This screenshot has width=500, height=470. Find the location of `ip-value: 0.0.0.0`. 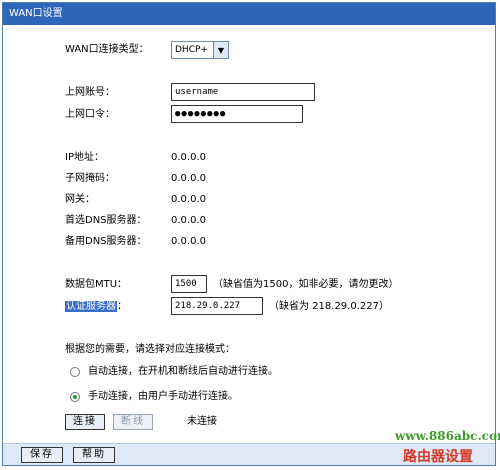

ip-value: 0.0.0.0 is located at coordinates (188, 157).